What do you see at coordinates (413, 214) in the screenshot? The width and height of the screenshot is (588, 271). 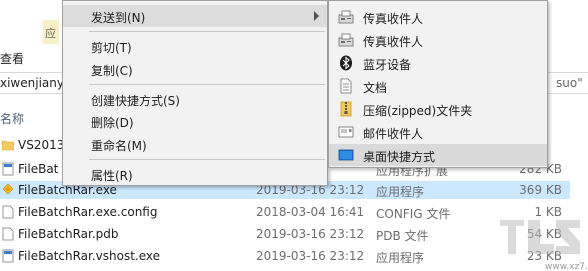 I see `file-type: CONFIG 文件` at bounding box center [413, 214].